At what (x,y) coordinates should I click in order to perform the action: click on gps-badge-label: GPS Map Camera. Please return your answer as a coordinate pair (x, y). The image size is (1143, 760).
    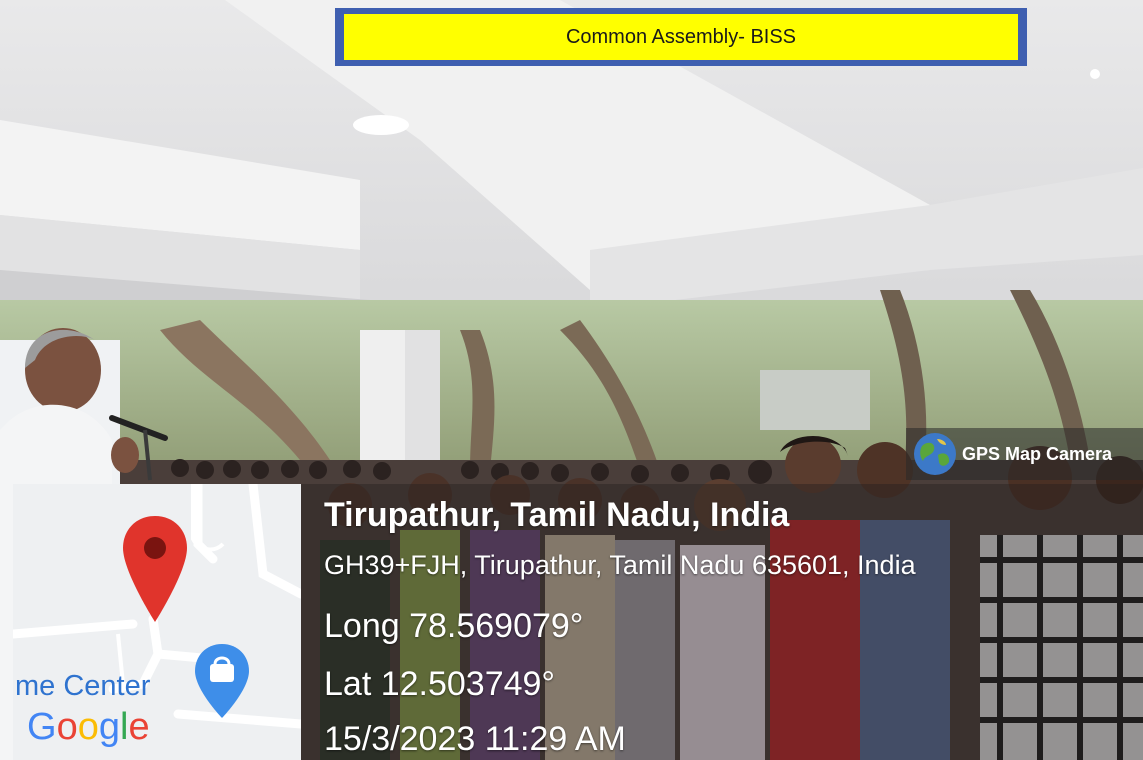
    Looking at the image, I should click on (1037, 453).